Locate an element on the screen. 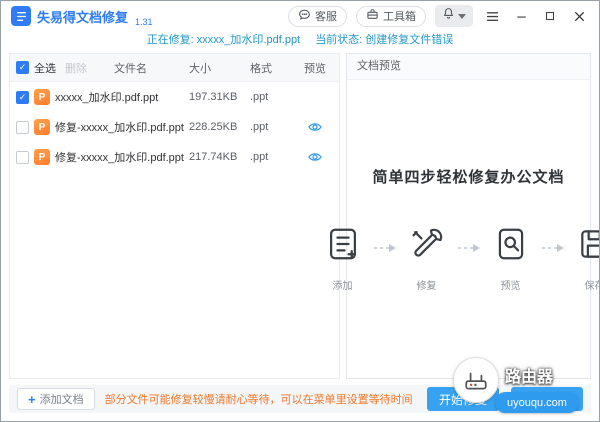  preview-panel-title: 文档预览 is located at coordinates (468, 67).